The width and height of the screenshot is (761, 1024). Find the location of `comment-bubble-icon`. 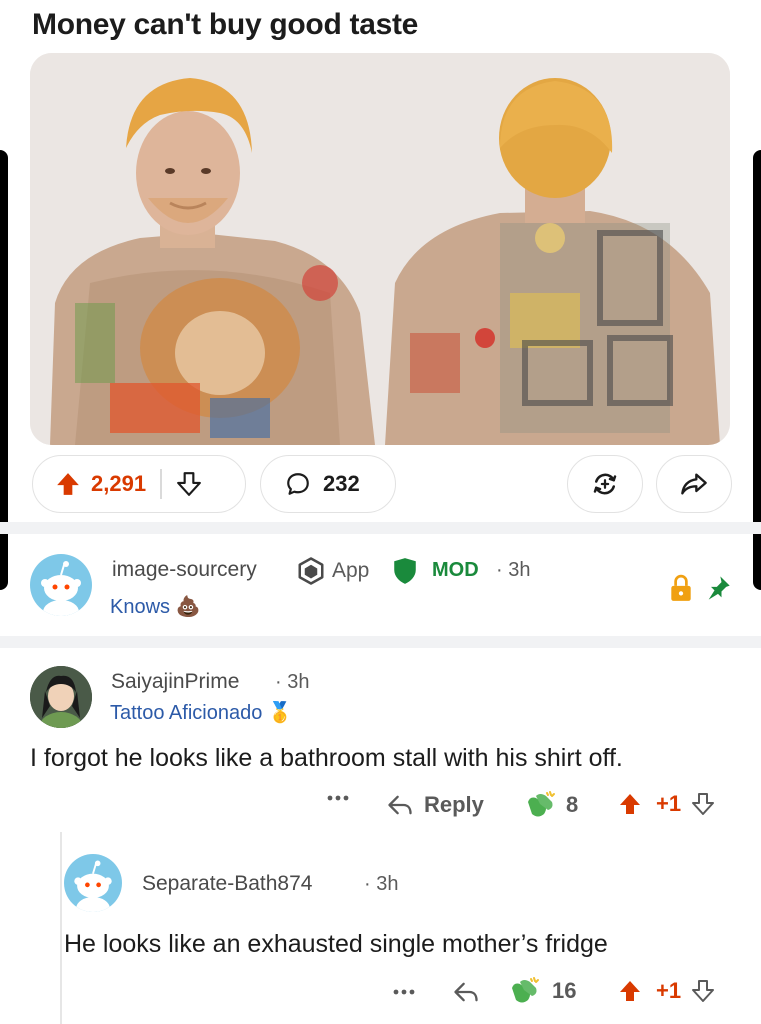

comment-bubble-icon is located at coordinates (298, 484).